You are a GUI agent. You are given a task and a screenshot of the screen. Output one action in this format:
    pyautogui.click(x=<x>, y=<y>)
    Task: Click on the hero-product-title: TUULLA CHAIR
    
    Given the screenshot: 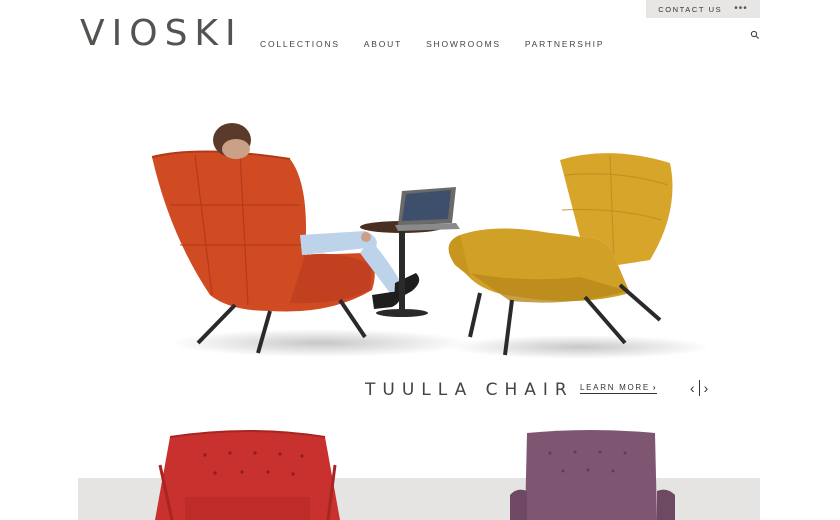 What is the action you would take?
    pyautogui.click(x=469, y=390)
    